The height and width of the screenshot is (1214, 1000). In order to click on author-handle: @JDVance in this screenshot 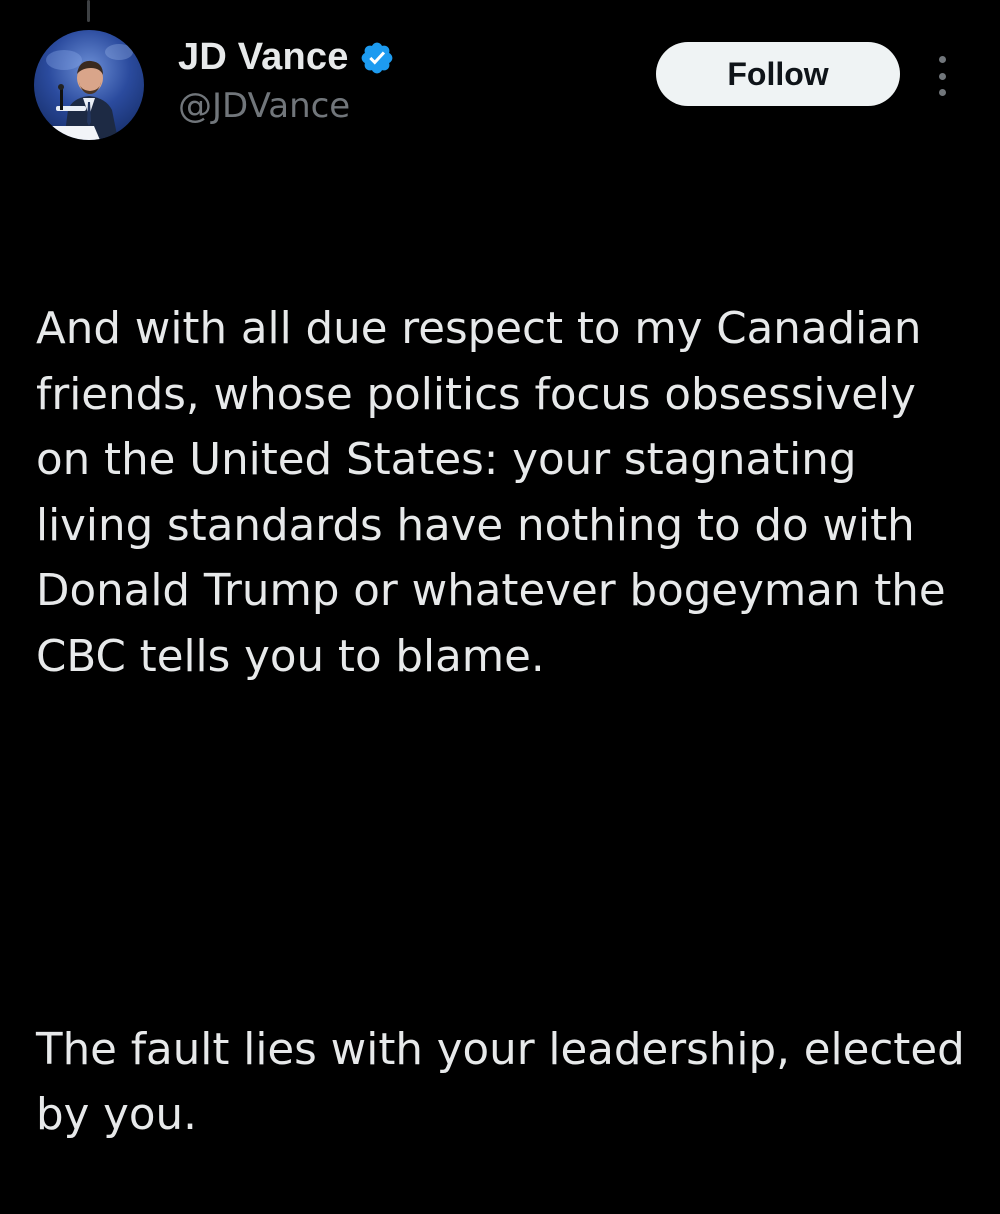, I will do `click(264, 106)`.